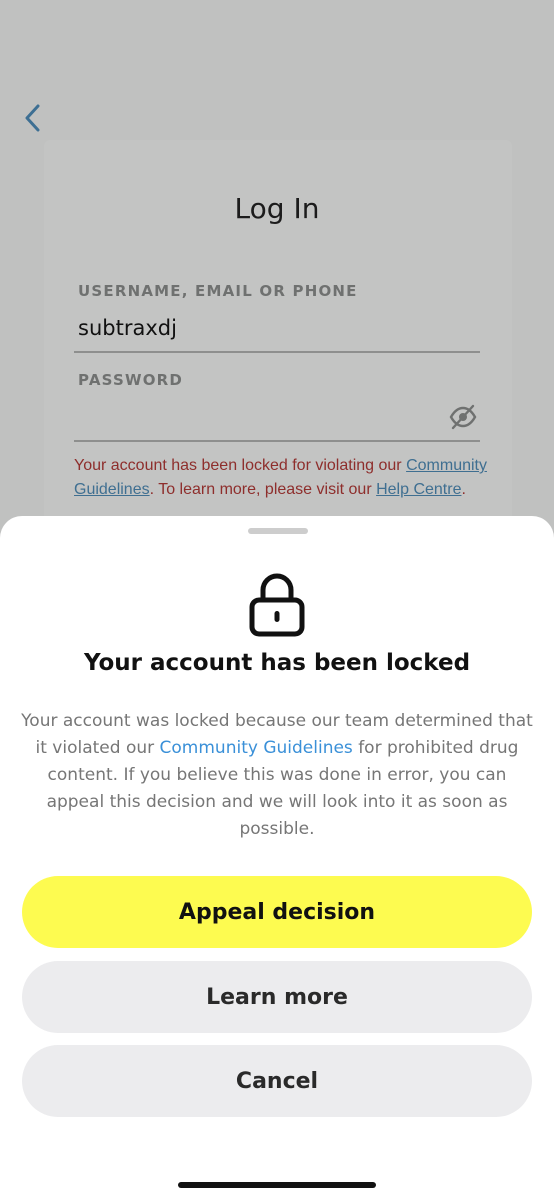  I want to click on cancel-button: Cancel, so click(277, 1081).